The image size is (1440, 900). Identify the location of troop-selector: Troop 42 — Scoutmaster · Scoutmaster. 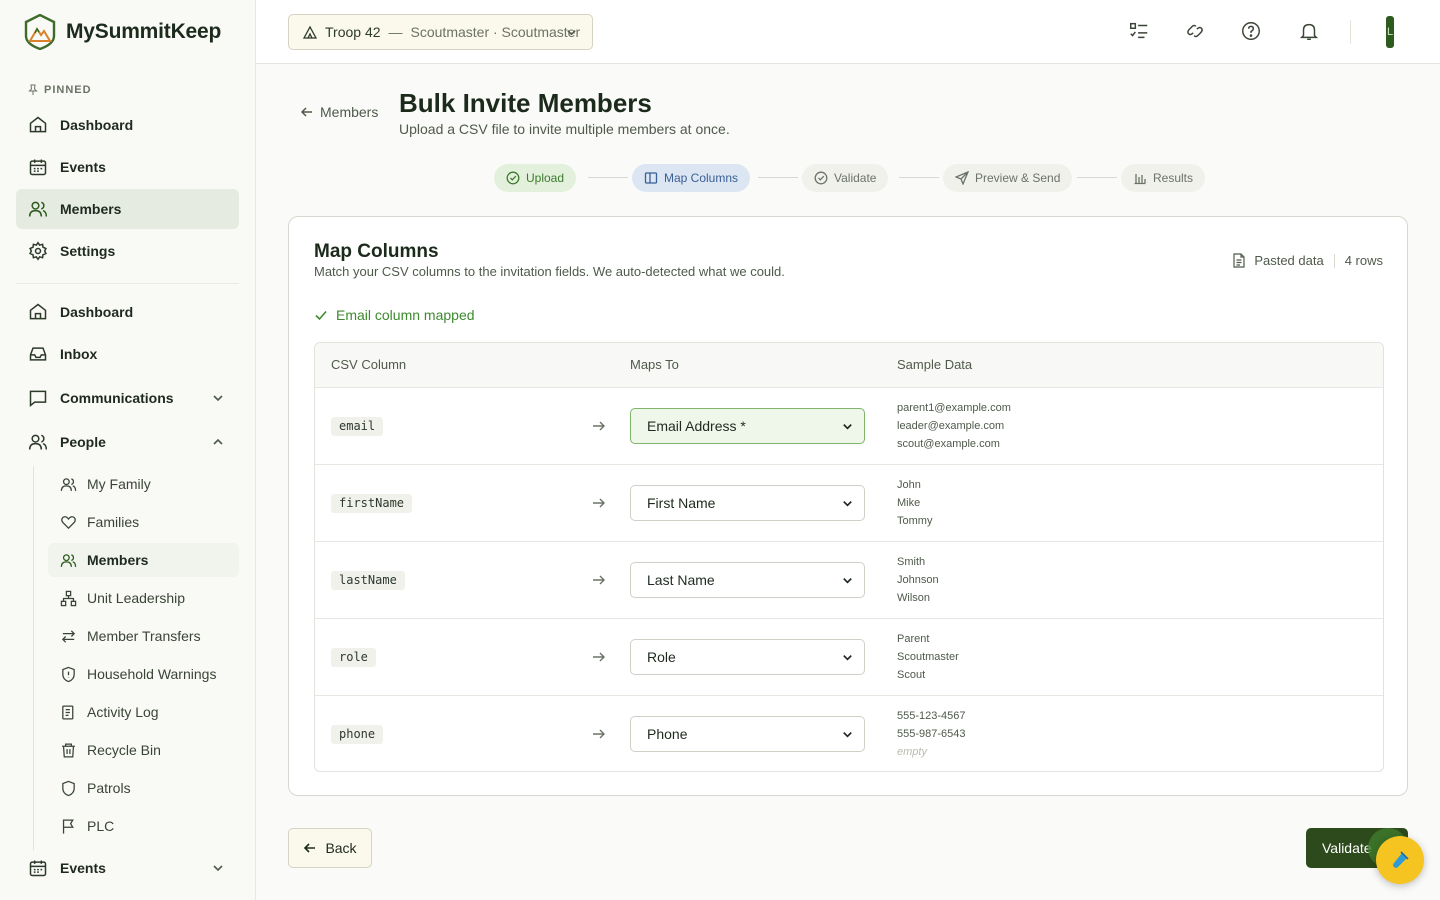
(440, 32).